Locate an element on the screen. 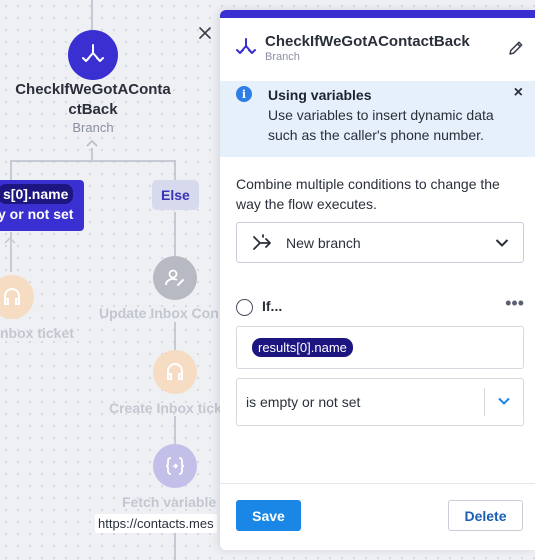 The image size is (535, 560). condition-status-icon is located at coordinates (244, 307).